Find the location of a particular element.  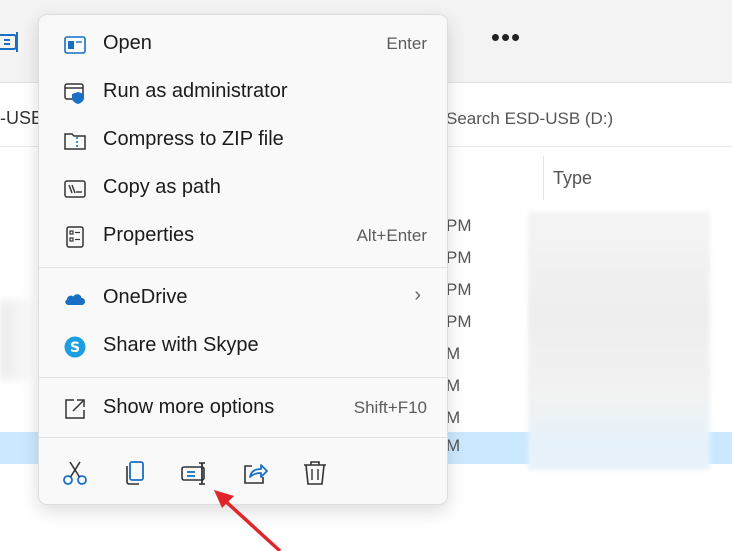

menu-item-label: Share with Skype is located at coordinates (181, 345).